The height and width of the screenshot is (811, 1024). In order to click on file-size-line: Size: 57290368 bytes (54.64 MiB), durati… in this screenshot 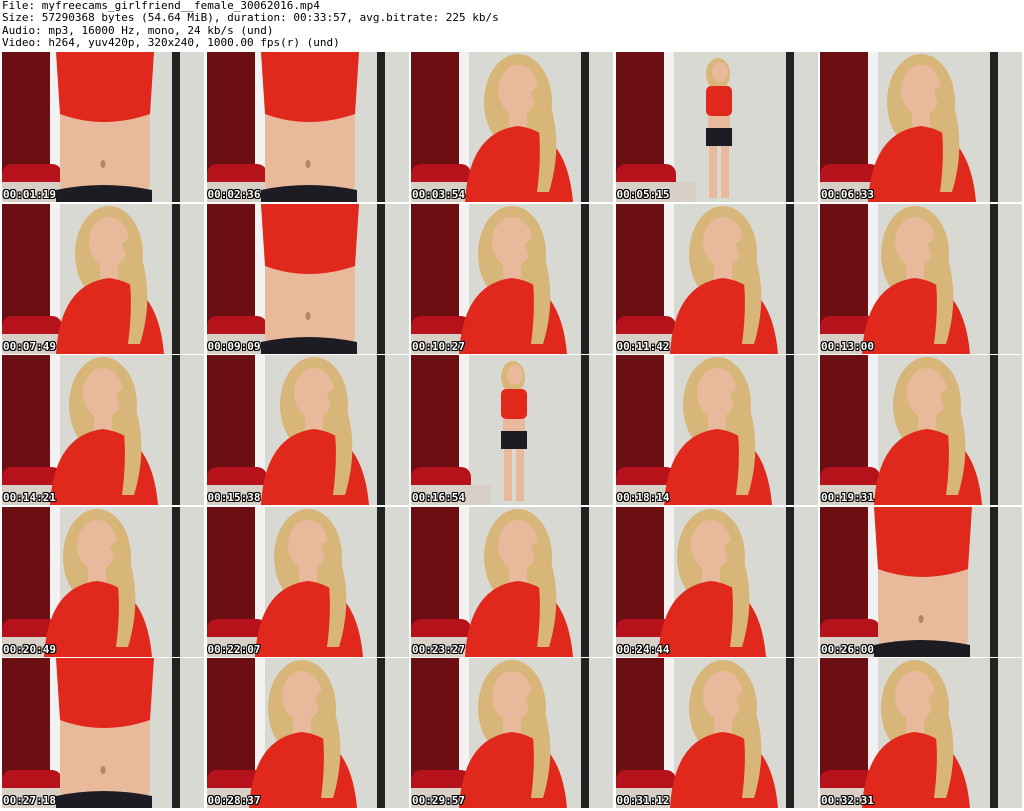, I will do `click(250, 18)`.